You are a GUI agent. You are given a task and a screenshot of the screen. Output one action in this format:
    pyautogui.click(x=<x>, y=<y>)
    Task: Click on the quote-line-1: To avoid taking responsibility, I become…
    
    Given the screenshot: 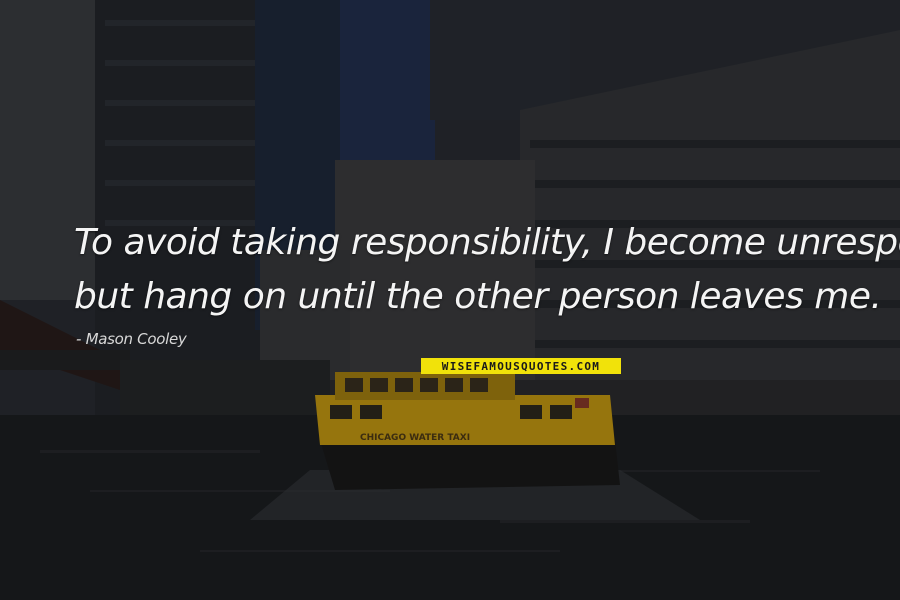 What is the action you would take?
    pyautogui.click(x=487, y=242)
    